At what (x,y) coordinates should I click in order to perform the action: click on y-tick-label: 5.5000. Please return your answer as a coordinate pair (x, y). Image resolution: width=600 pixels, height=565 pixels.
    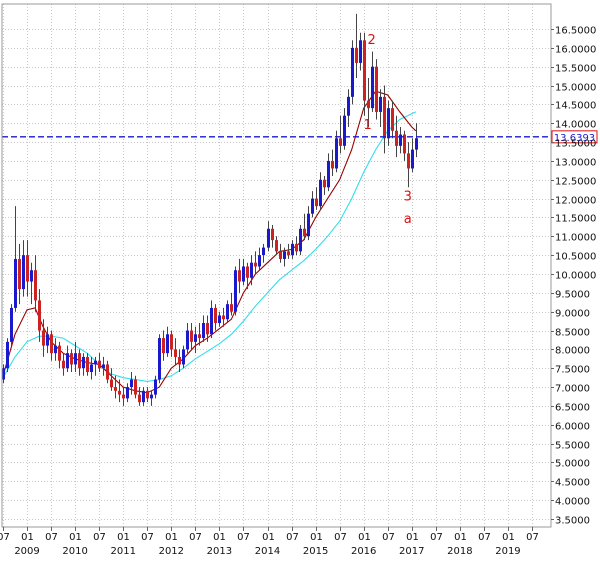
    Looking at the image, I should click on (572, 446).